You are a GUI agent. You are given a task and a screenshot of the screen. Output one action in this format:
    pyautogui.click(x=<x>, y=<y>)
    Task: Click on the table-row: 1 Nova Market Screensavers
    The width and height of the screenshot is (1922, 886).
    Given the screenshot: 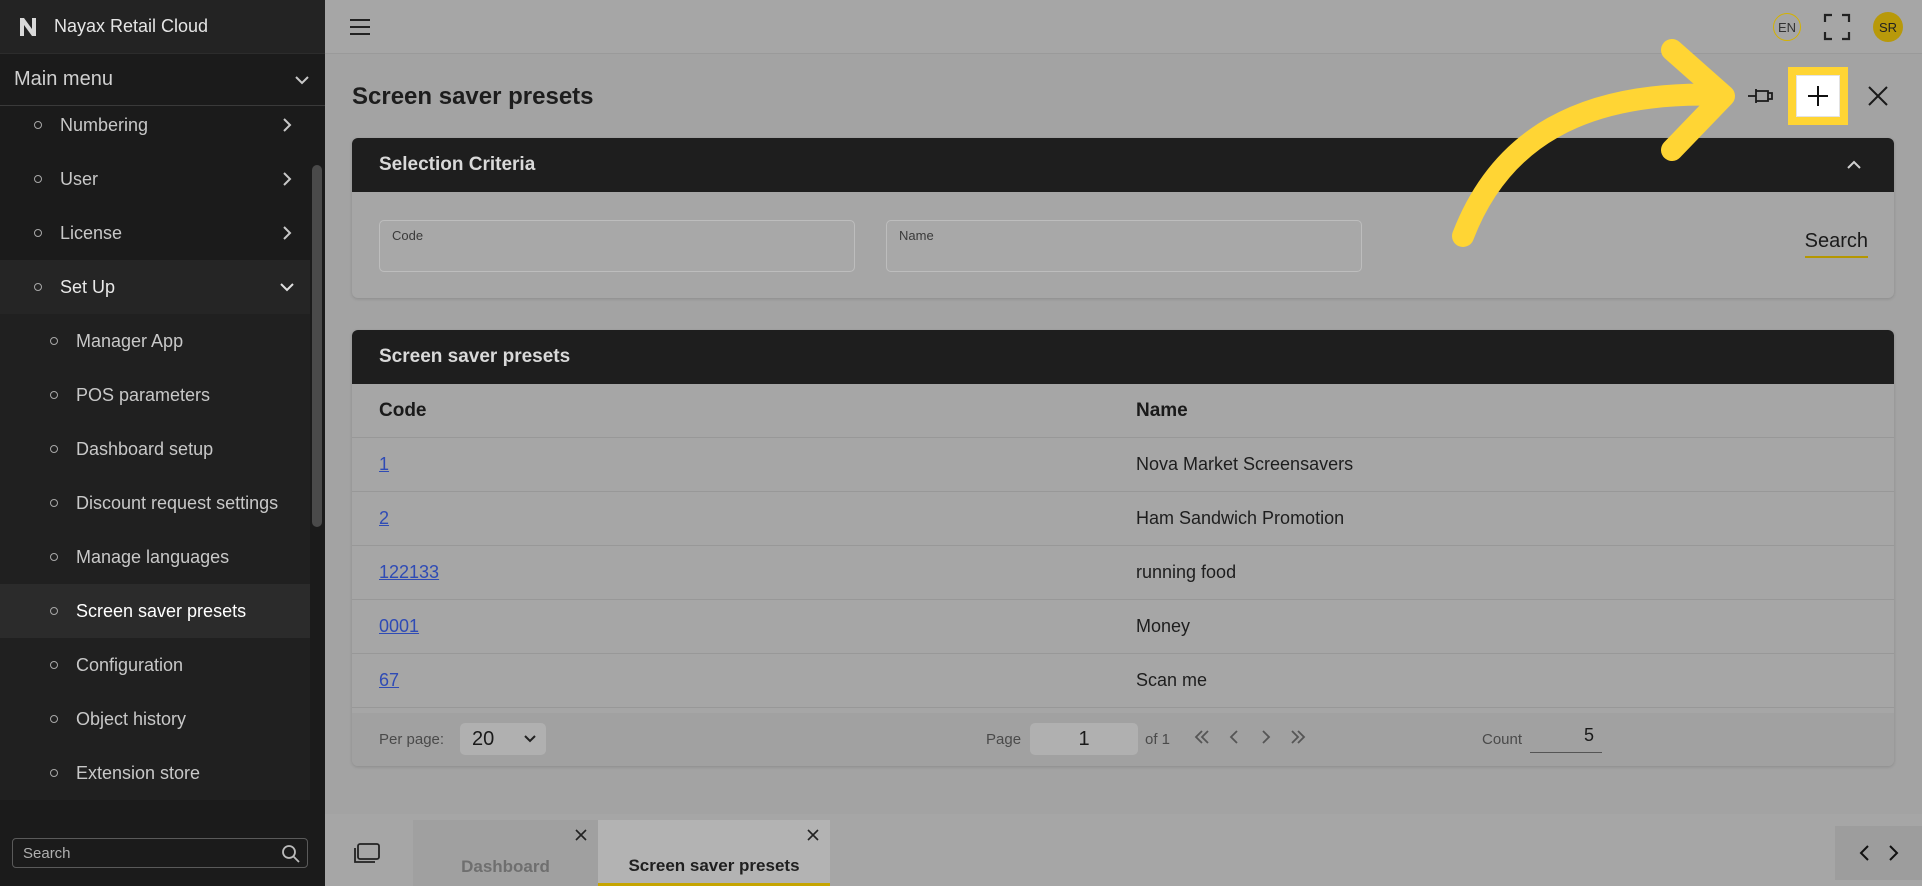 What is the action you would take?
    pyautogui.click(x=1123, y=465)
    